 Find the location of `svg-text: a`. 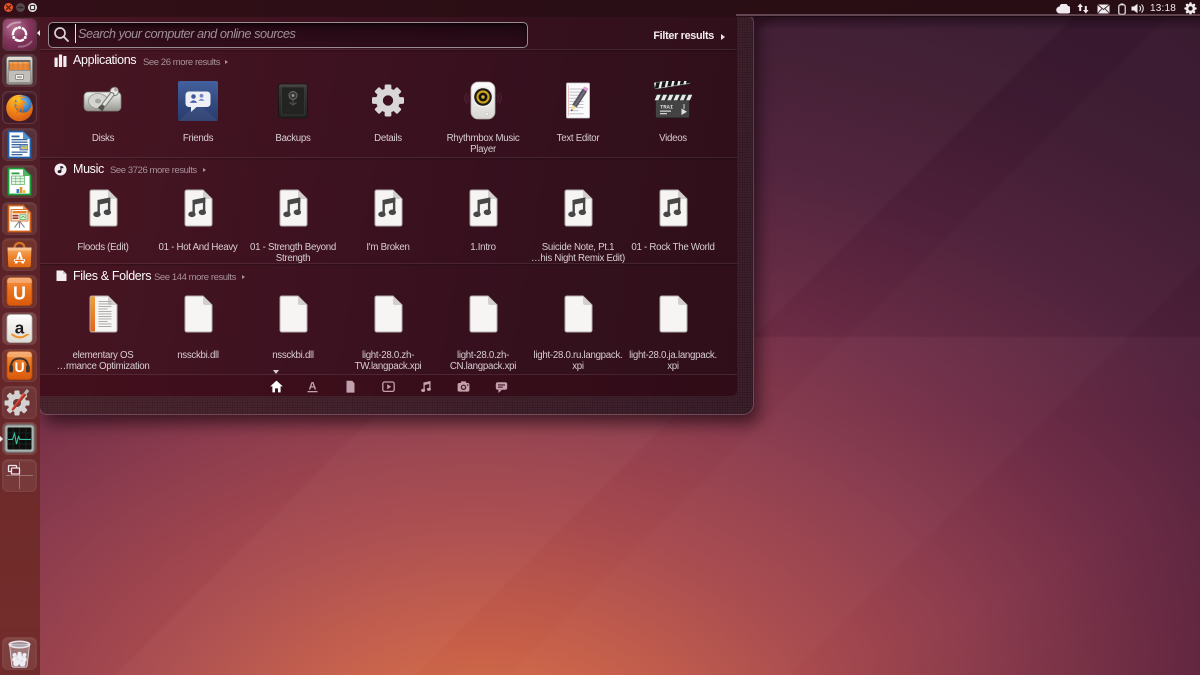

svg-text: a is located at coordinates (20, 327).